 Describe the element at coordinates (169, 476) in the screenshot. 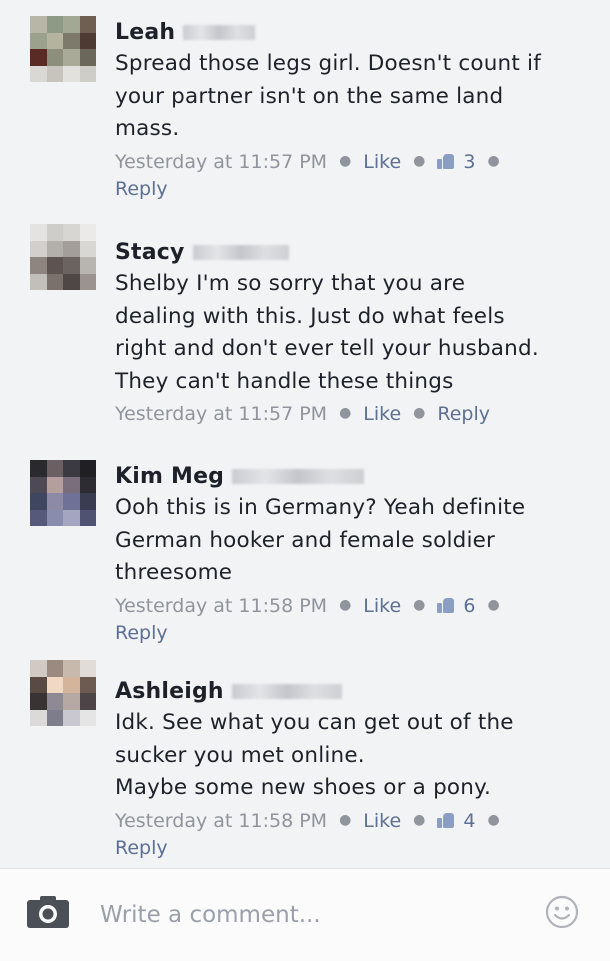

I see `commenter-name: Kim Meg` at that location.